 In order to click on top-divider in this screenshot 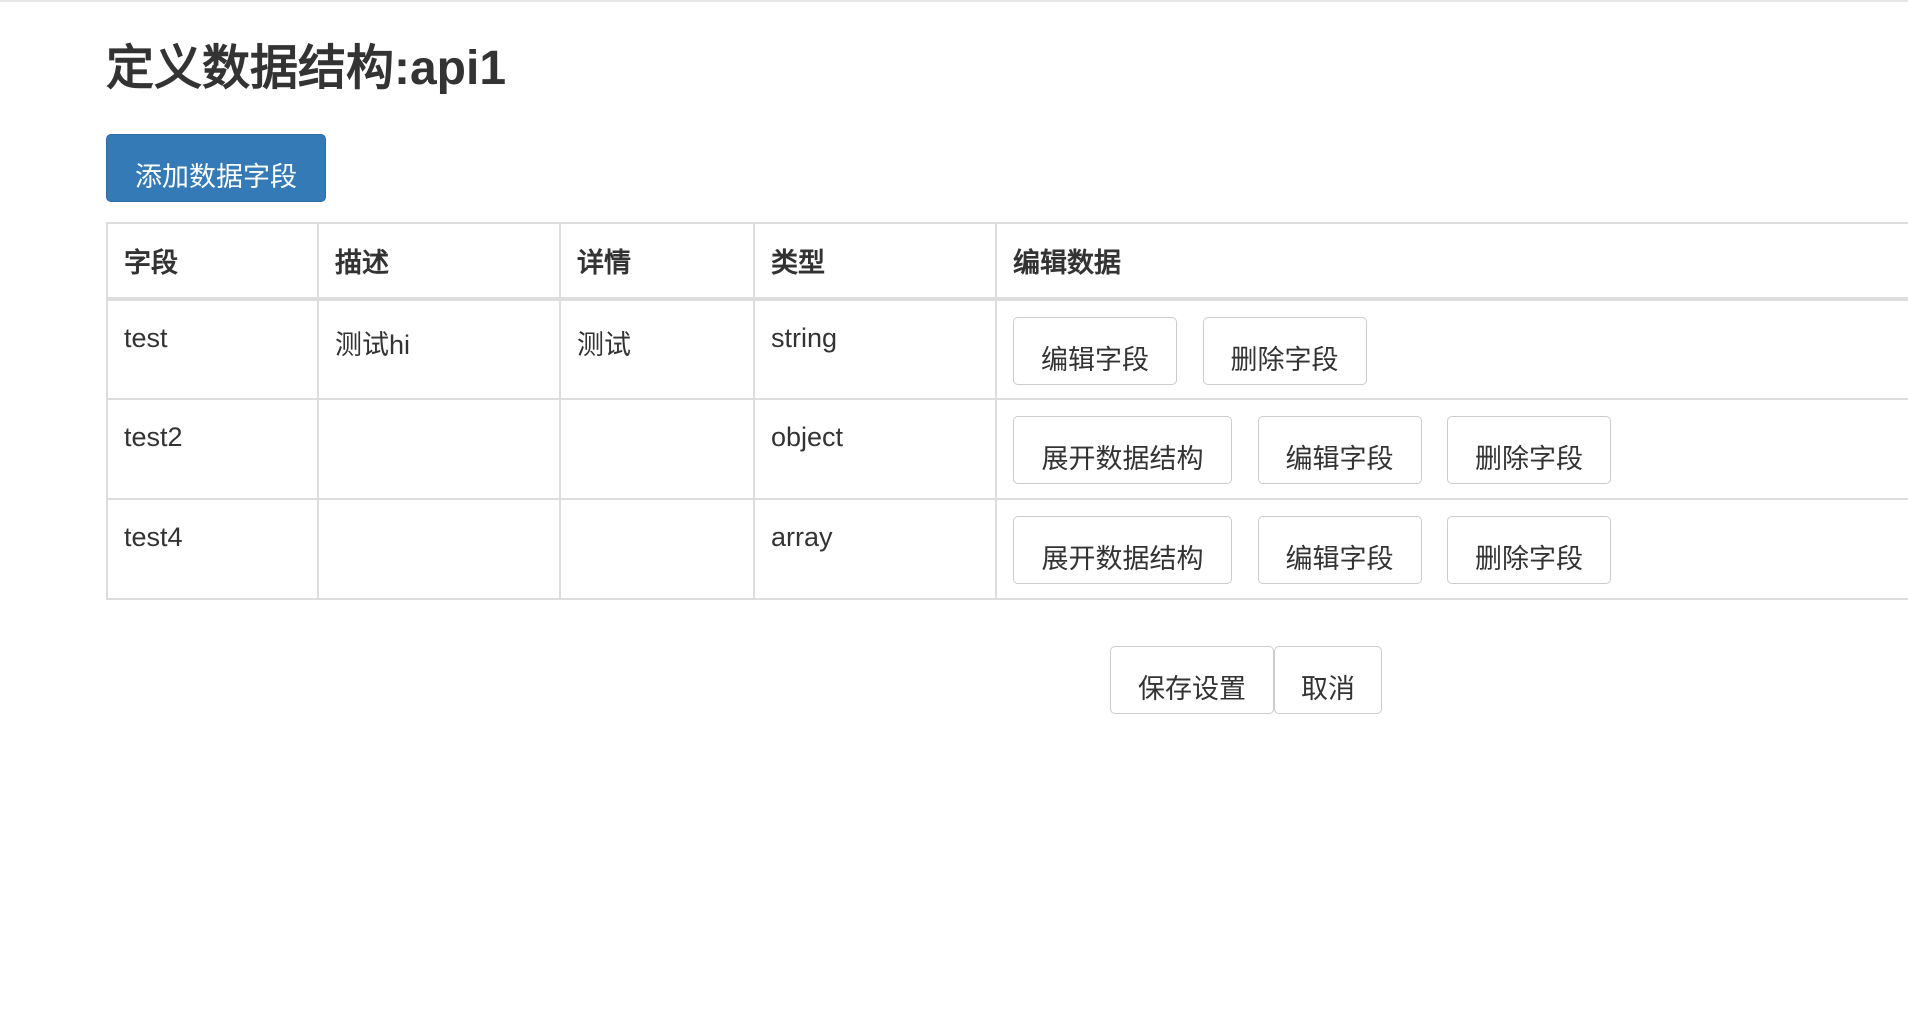, I will do `click(954, 1)`.